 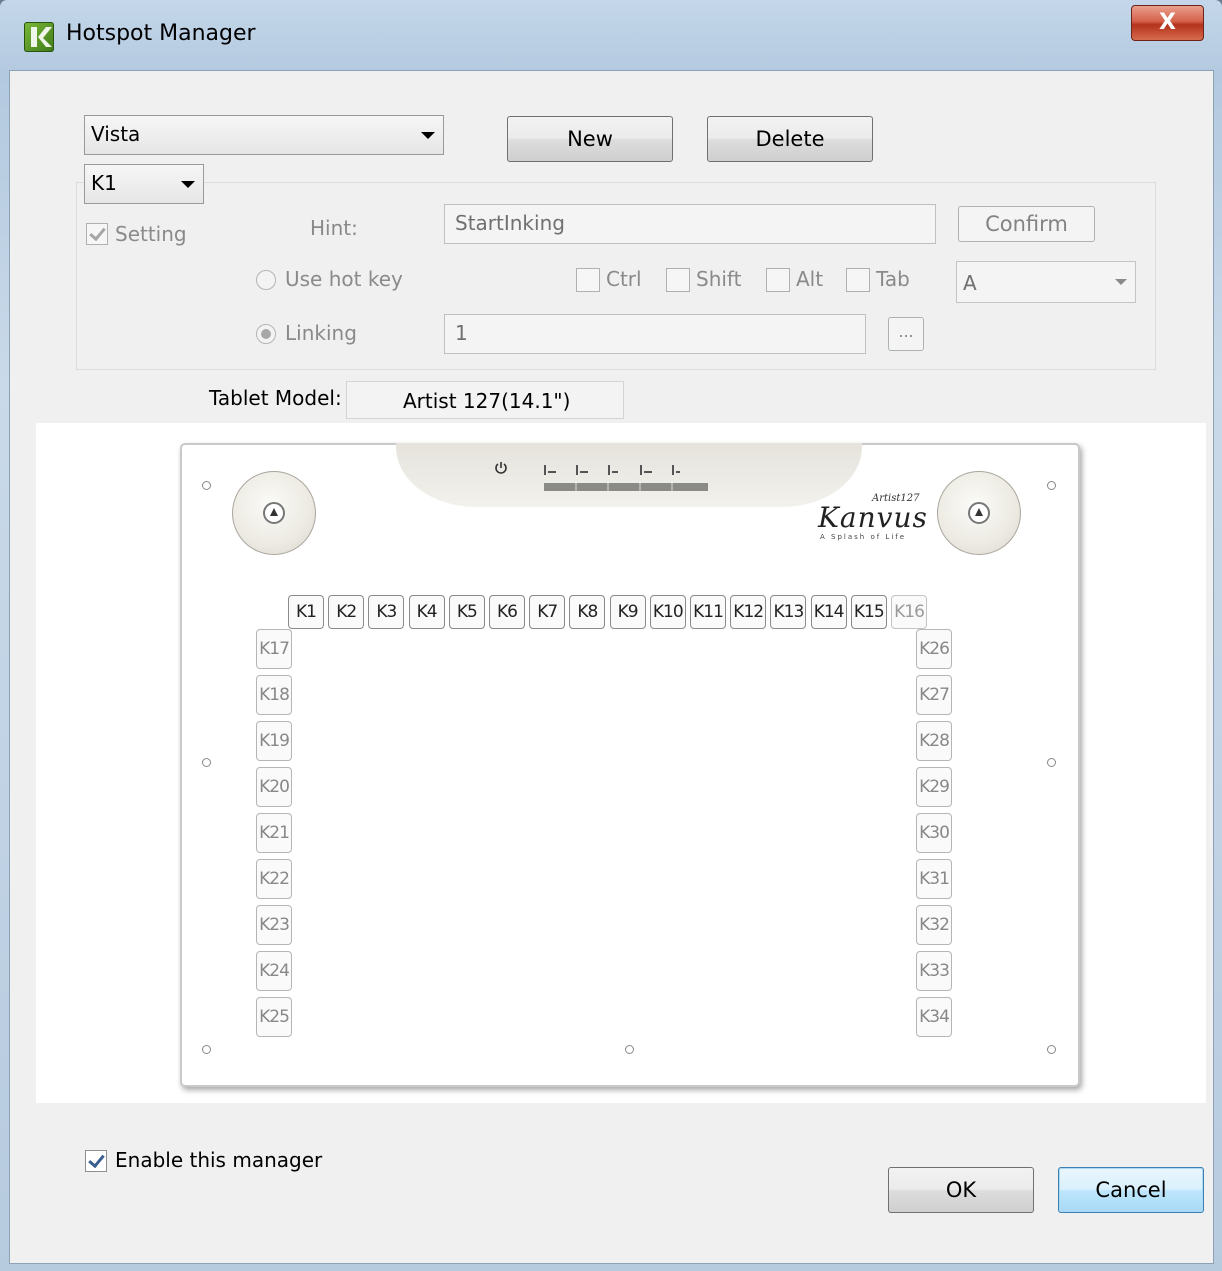 I want to click on hotspot-key-k1: K1, so click(x=306, y=612).